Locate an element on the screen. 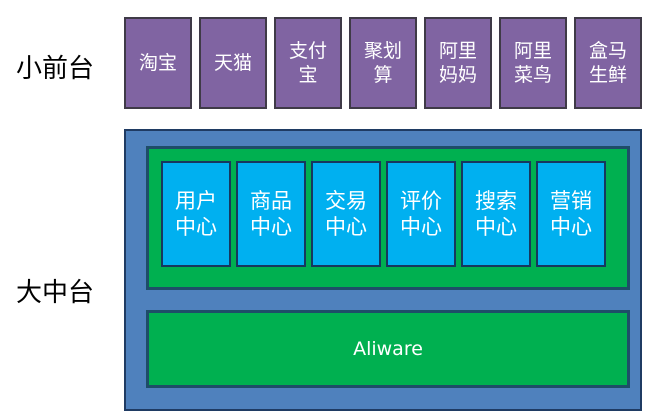 The height and width of the screenshot is (420, 656). center-box: 评价中心 is located at coordinates (421, 214).